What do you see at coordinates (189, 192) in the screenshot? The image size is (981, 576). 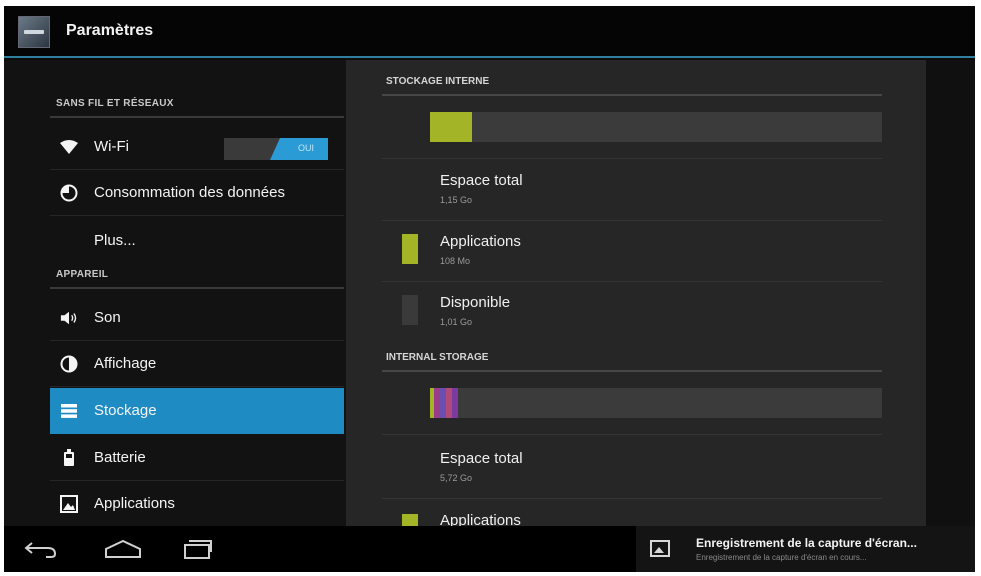 I see `settings-item-label: Consommation des données` at bounding box center [189, 192].